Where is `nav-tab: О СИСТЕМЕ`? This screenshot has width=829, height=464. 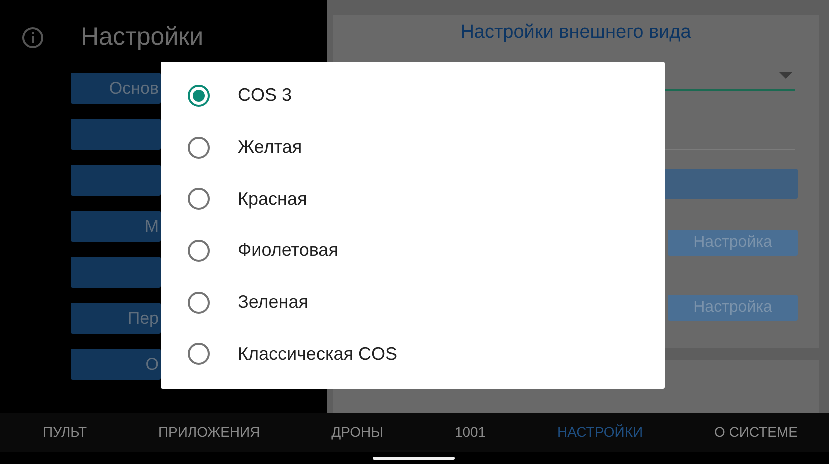 nav-tab: О СИСТЕМЕ is located at coordinates (756, 432).